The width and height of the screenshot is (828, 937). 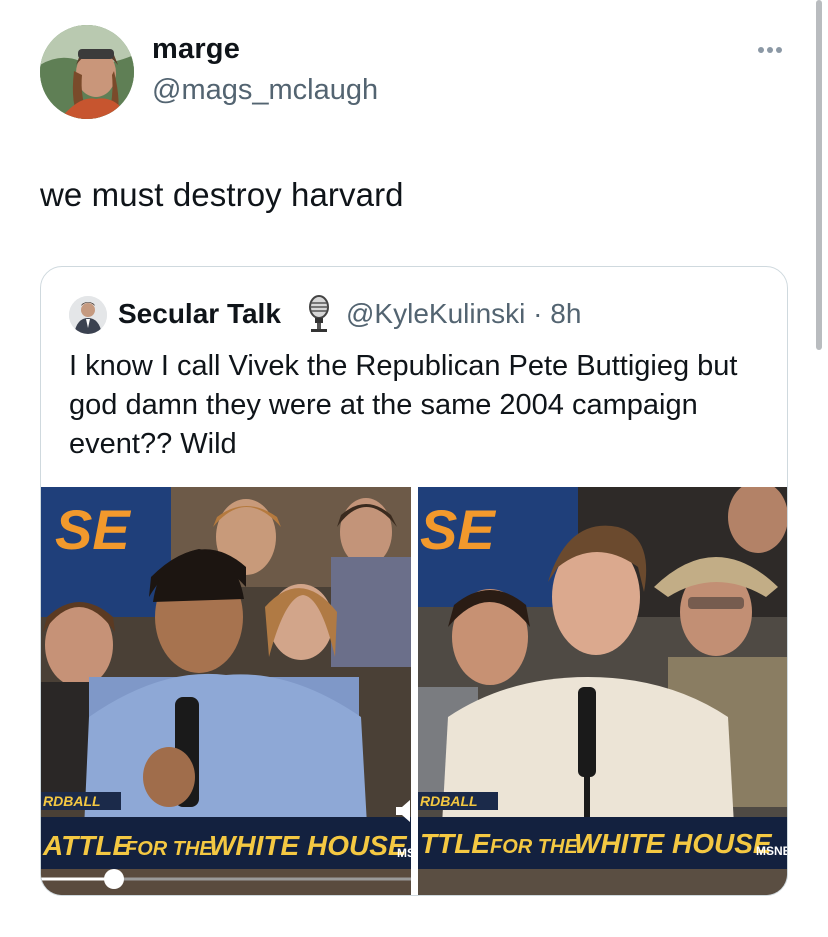 I want to click on more-options-icon, so click(x=770, y=50).